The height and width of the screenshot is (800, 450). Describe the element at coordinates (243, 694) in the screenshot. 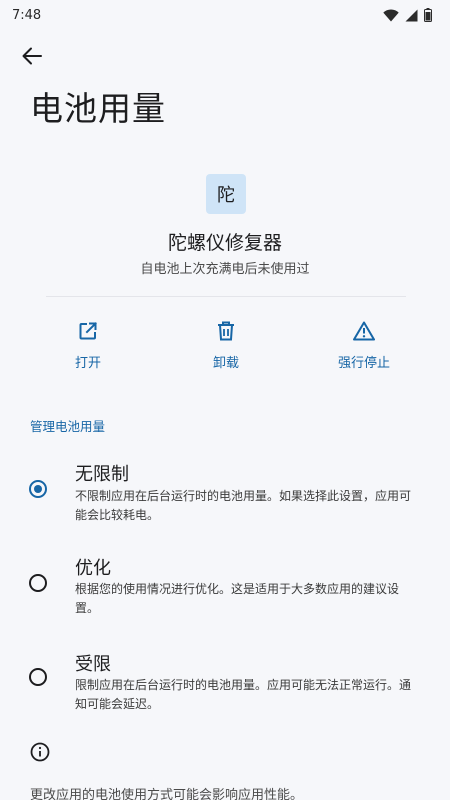

I see `option-description: 限制应用在后台运行时的电池用量。应用可能无法正常运行。通知可能会延迟。` at that location.